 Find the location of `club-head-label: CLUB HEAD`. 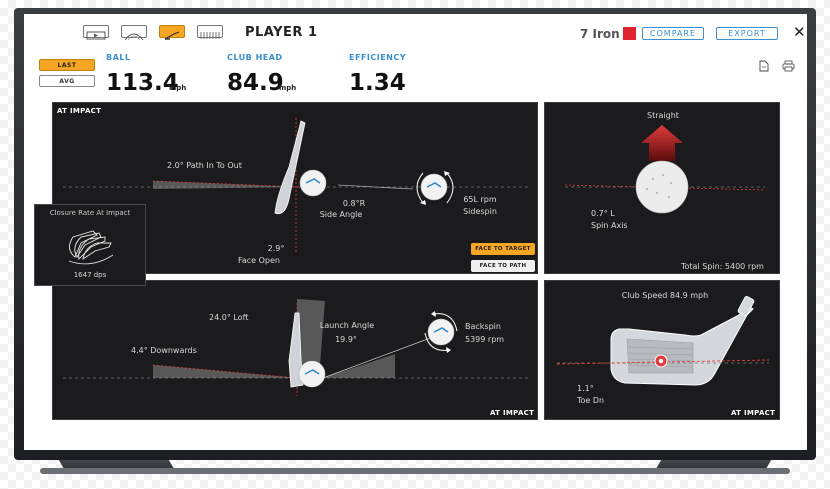

club-head-label: CLUB HEAD is located at coordinates (255, 57).